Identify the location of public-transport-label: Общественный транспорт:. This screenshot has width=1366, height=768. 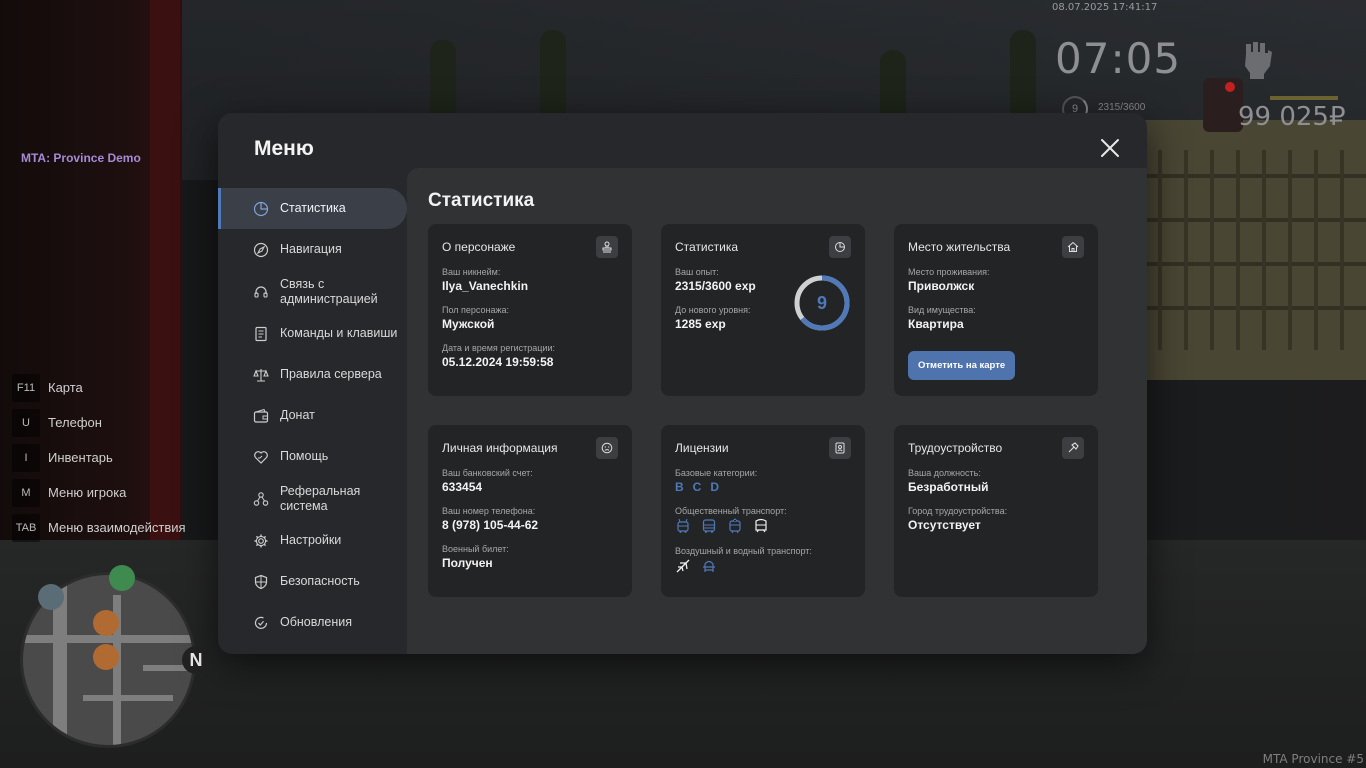
(731, 511).